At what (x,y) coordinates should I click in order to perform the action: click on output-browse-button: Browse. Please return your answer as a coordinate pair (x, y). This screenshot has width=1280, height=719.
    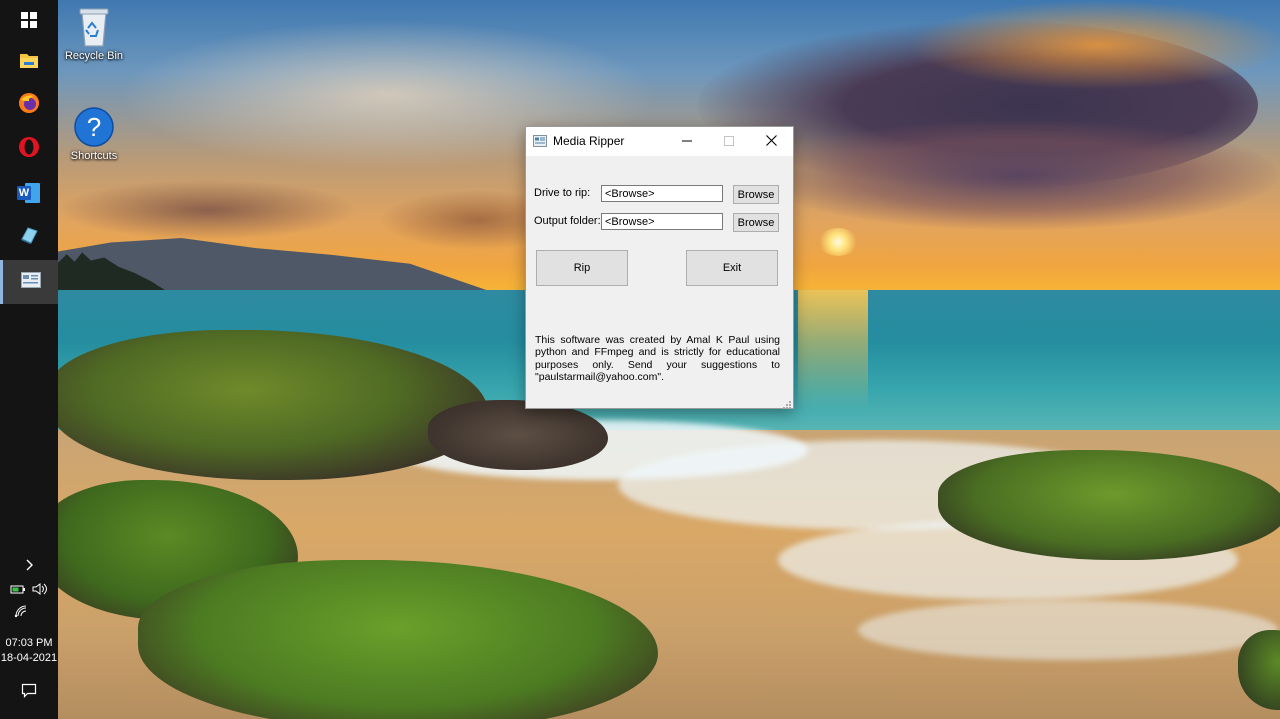
    Looking at the image, I should click on (756, 222).